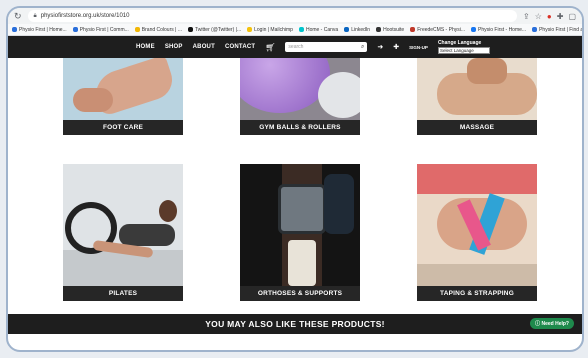  I want to click on bookmark-label: Home - Canva, so click(322, 29).